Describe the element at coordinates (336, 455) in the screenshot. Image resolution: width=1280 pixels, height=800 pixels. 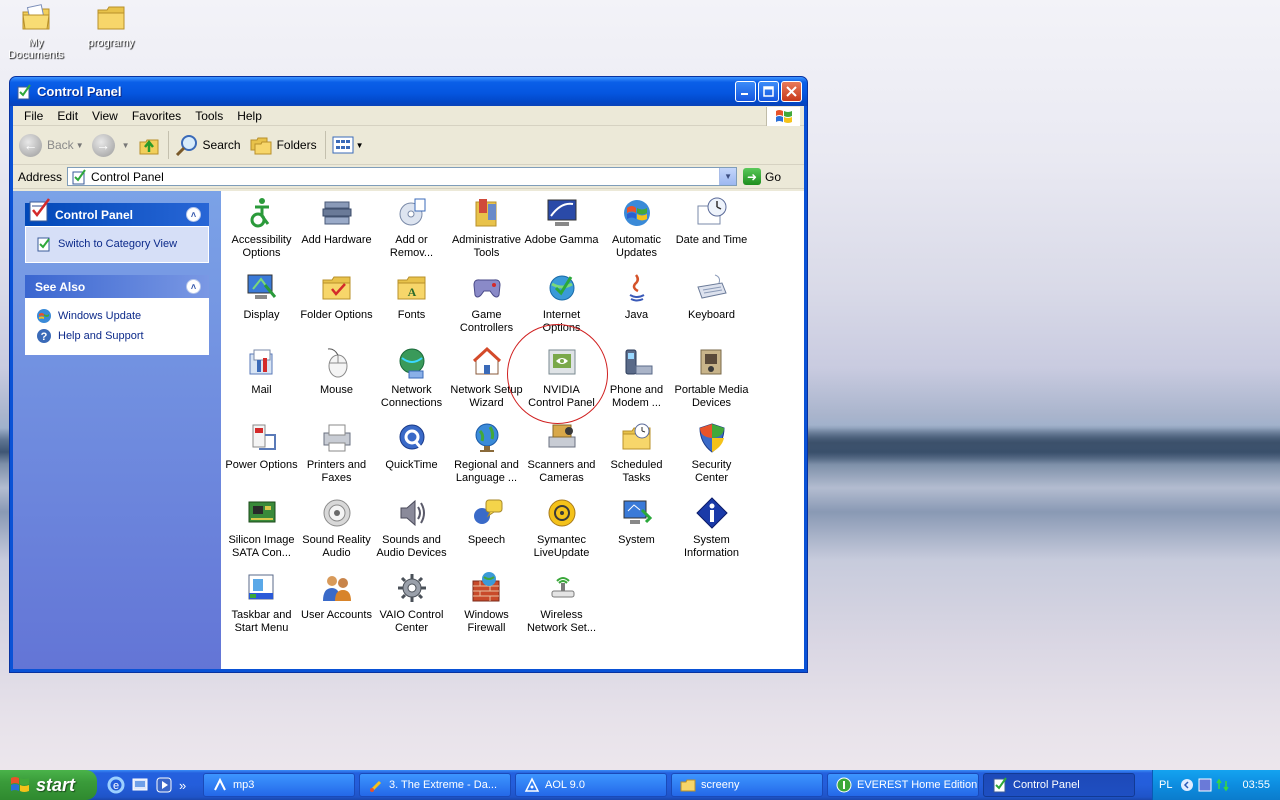
I see `cp-item-printers: Printers and Faxes` at that location.